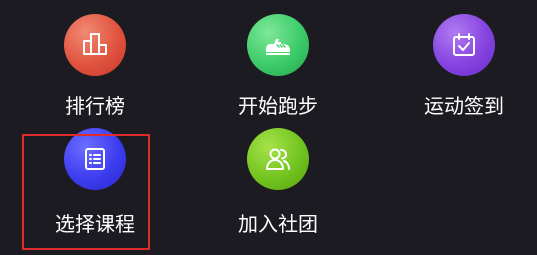 This screenshot has width=537, height=255. I want to click on menu-item-exercise-checkin: 运动签到, so click(464, 65).